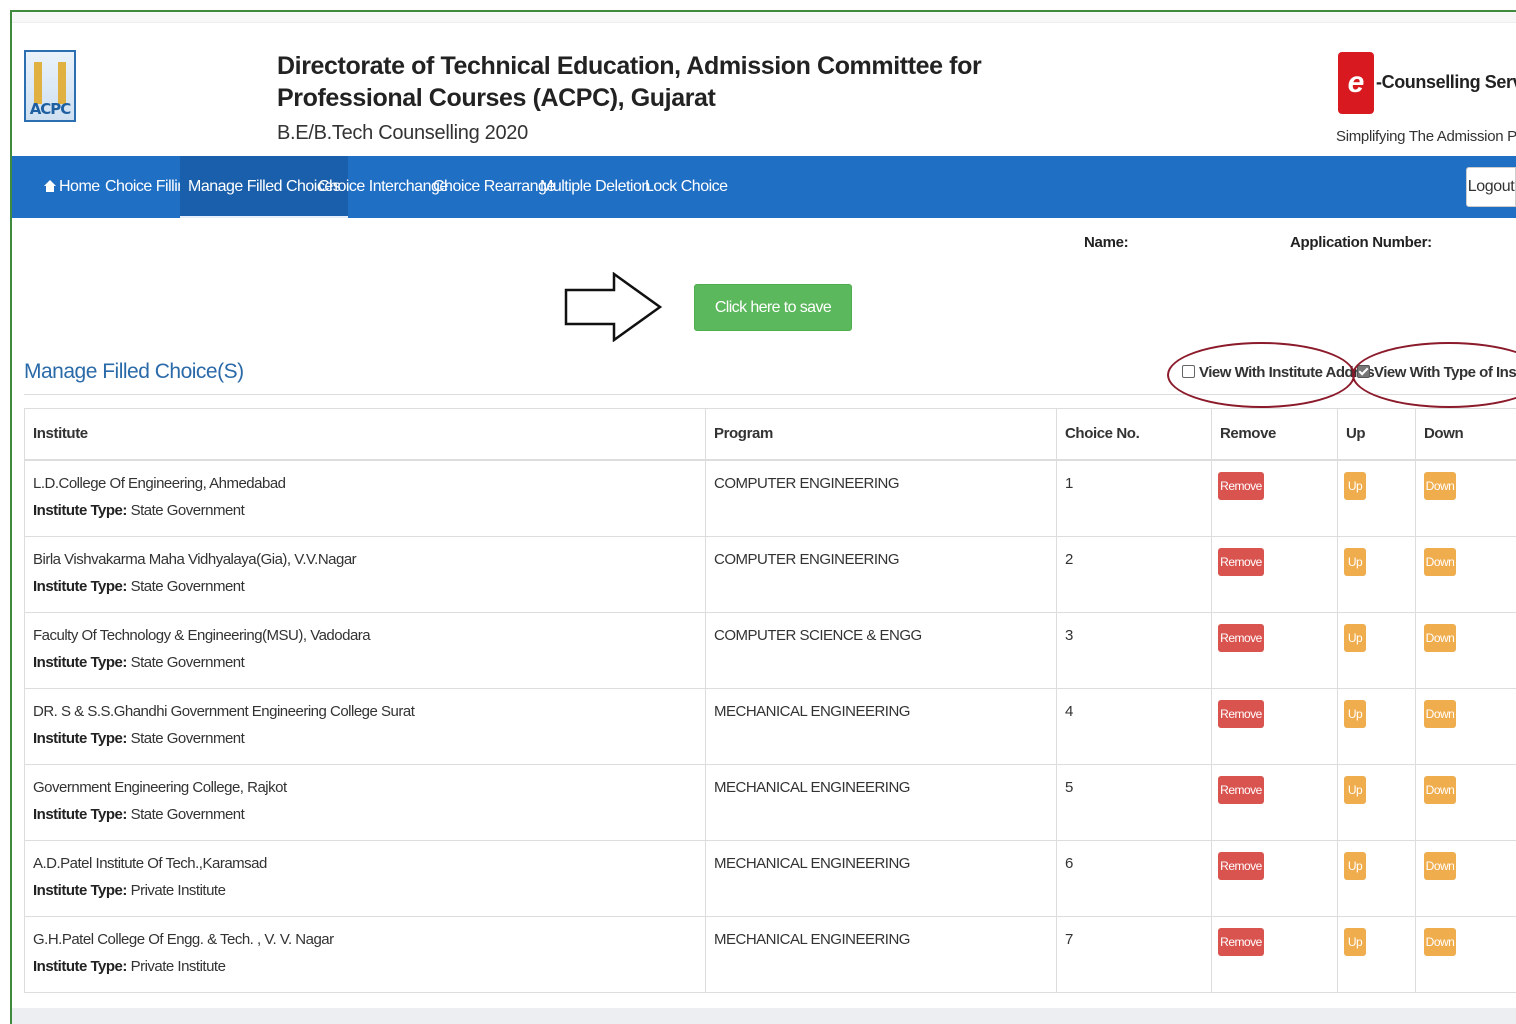  Describe the element at coordinates (1106, 242) in the screenshot. I see `name-label: Name:` at that location.